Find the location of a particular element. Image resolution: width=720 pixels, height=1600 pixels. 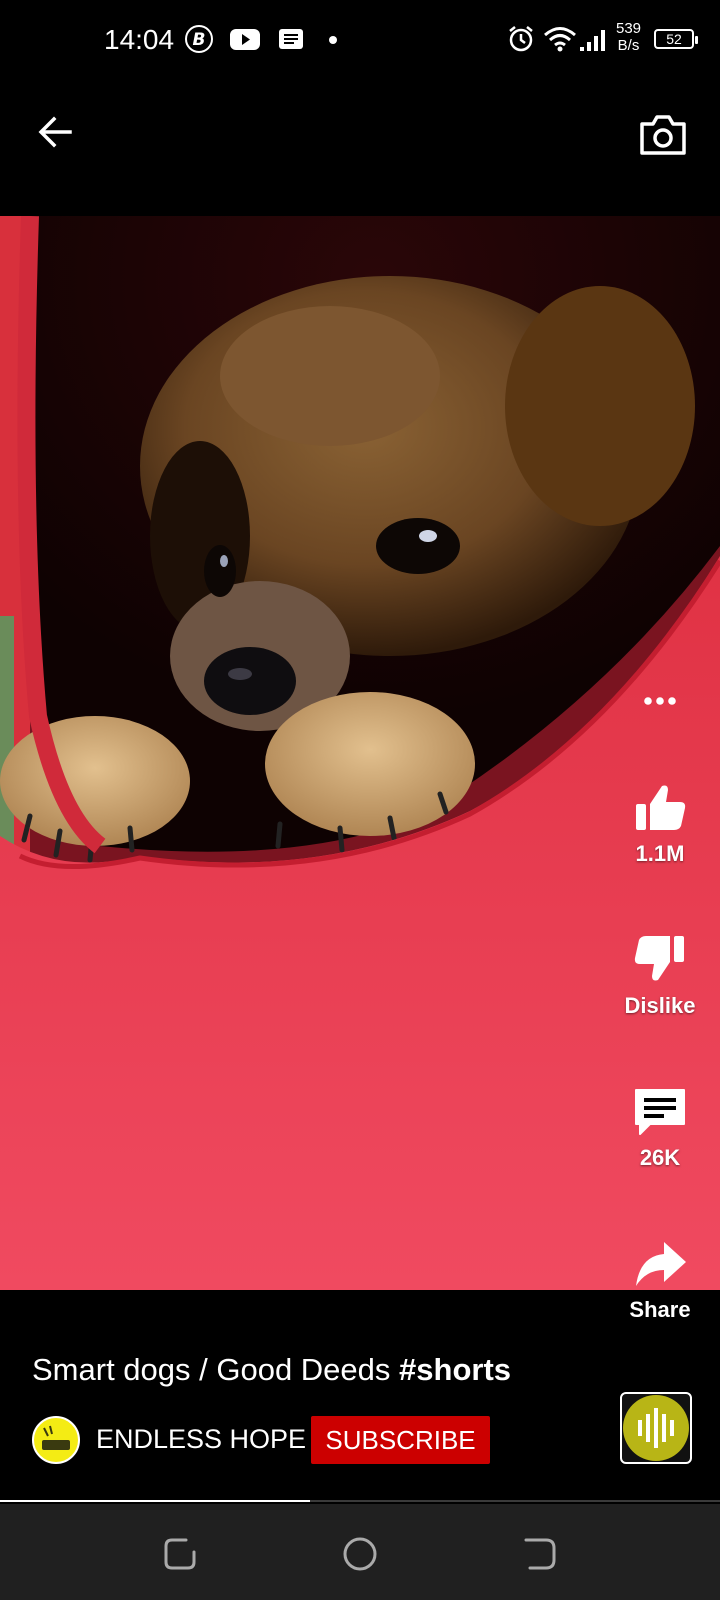

hashtag-link: #shorts is located at coordinates (455, 1369).